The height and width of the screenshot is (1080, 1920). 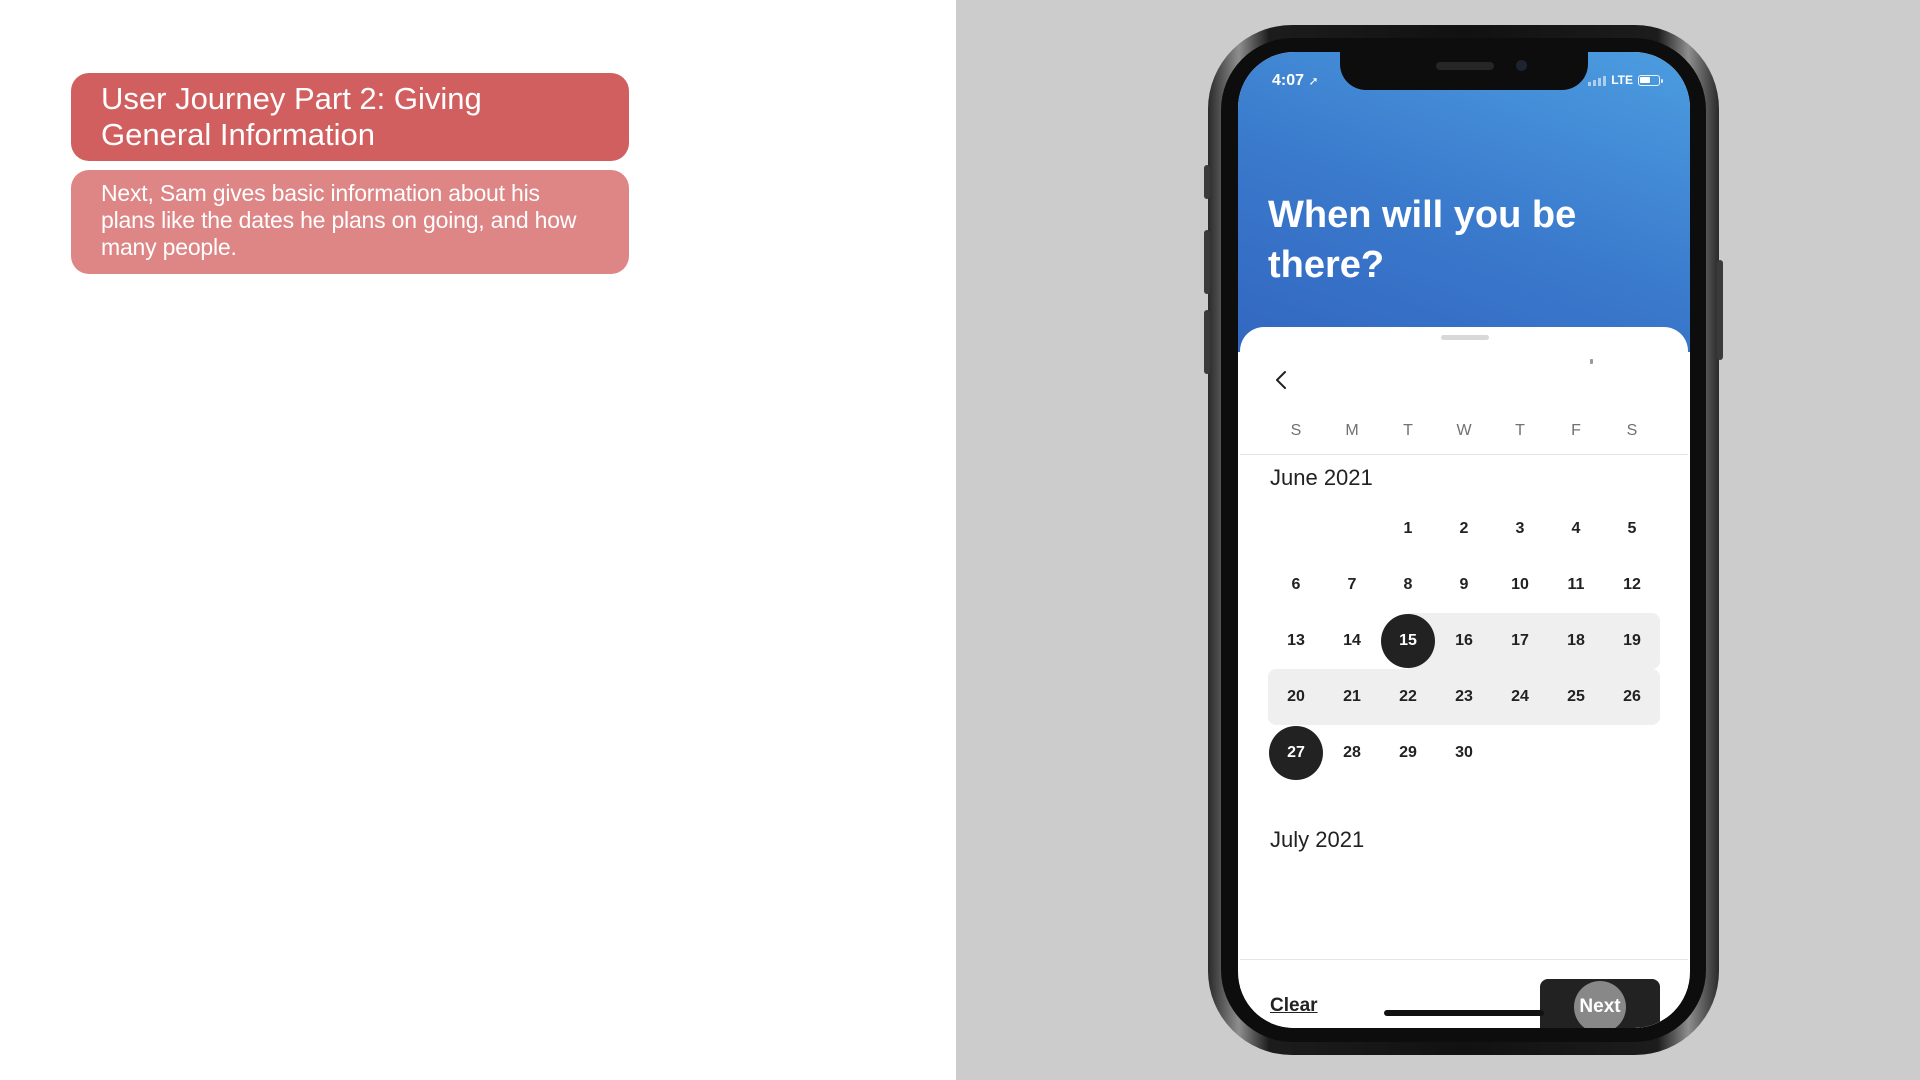 What do you see at coordinates (1465, 337) in the screenshot?
I see `sheet-grabber` at bounding box center [1465, 337].